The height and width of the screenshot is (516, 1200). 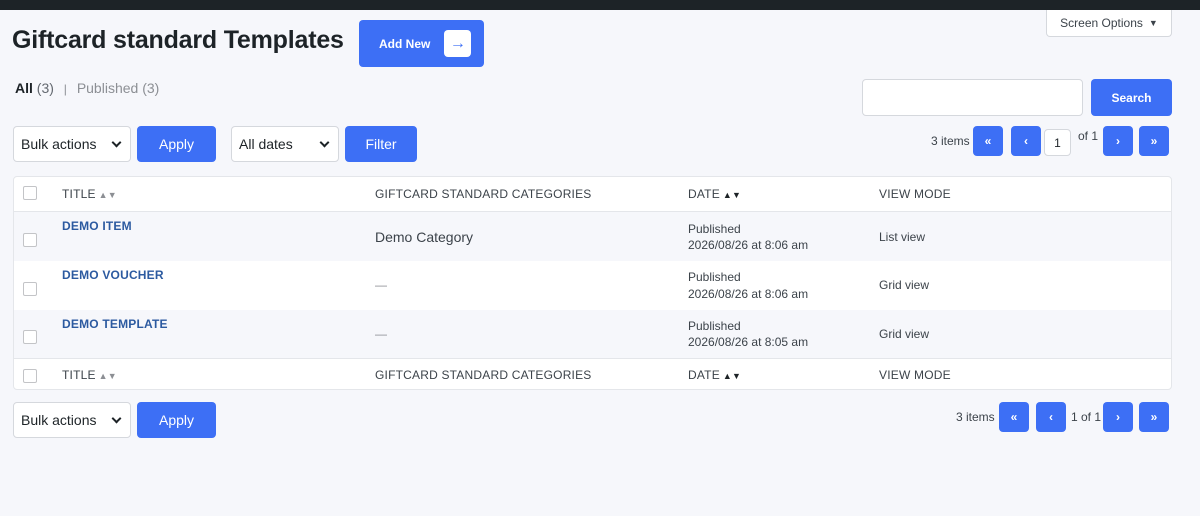 What do you see at coordinates (915, 194) in the screenshot?
I see `column-view-mode: View mode` at bounding box center [915, 194].